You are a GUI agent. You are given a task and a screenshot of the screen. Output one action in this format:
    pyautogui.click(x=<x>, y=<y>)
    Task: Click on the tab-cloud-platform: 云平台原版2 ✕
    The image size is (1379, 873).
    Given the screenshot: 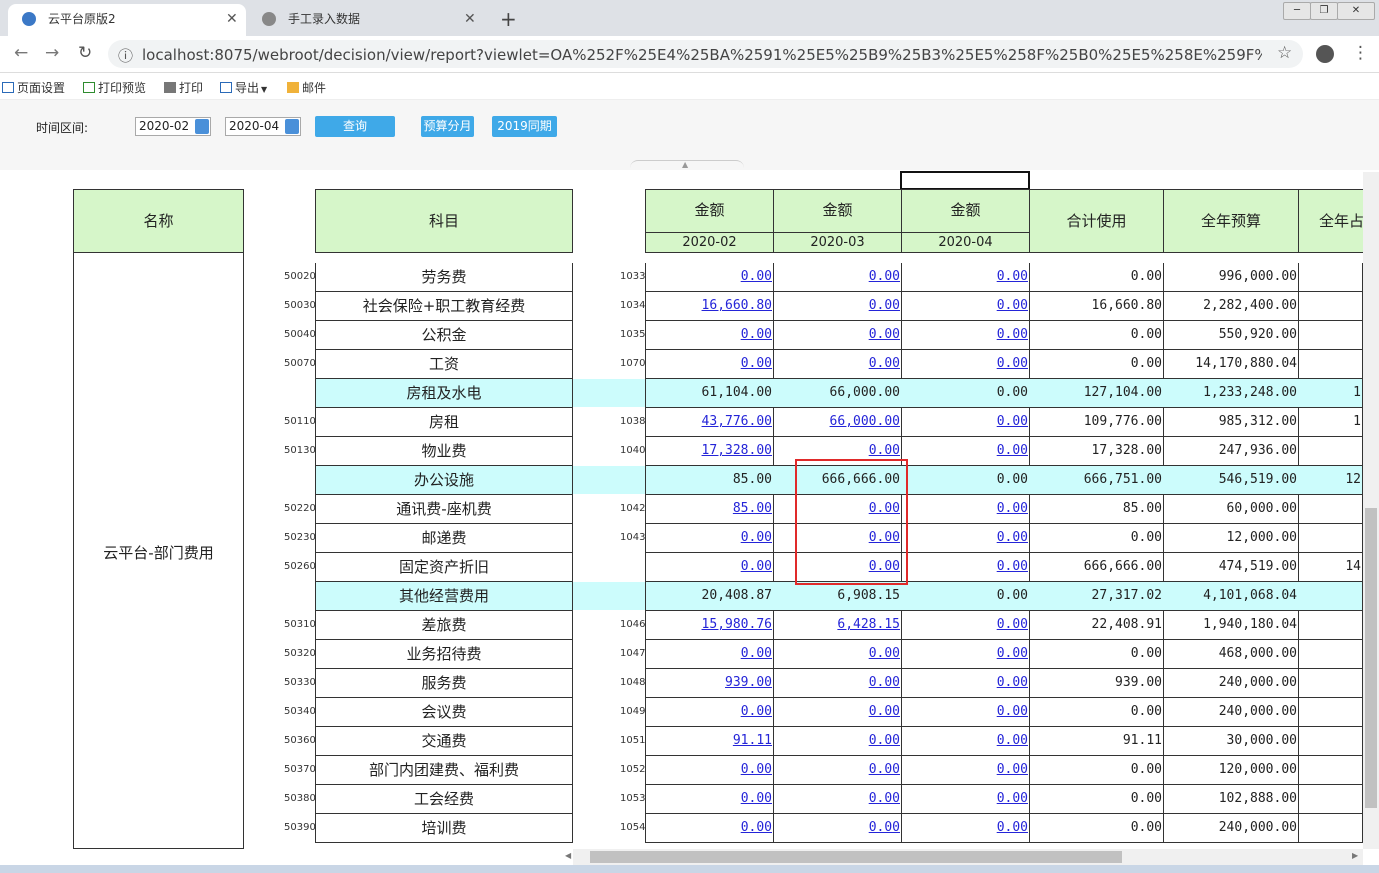 What is the action you would take?
    pyautogui.click(x=127, y=20)
    